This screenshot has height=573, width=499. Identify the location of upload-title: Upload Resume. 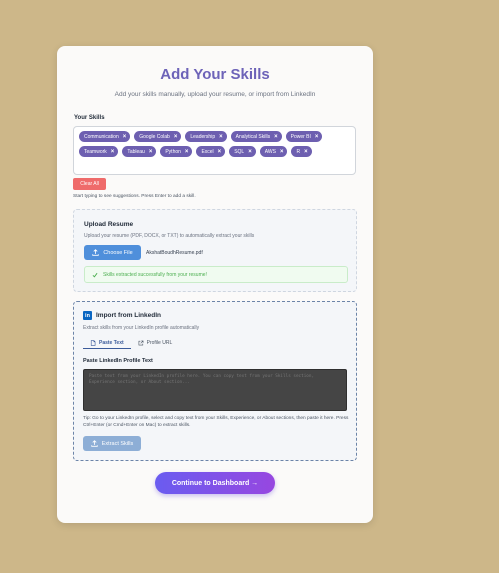
(109, 224).